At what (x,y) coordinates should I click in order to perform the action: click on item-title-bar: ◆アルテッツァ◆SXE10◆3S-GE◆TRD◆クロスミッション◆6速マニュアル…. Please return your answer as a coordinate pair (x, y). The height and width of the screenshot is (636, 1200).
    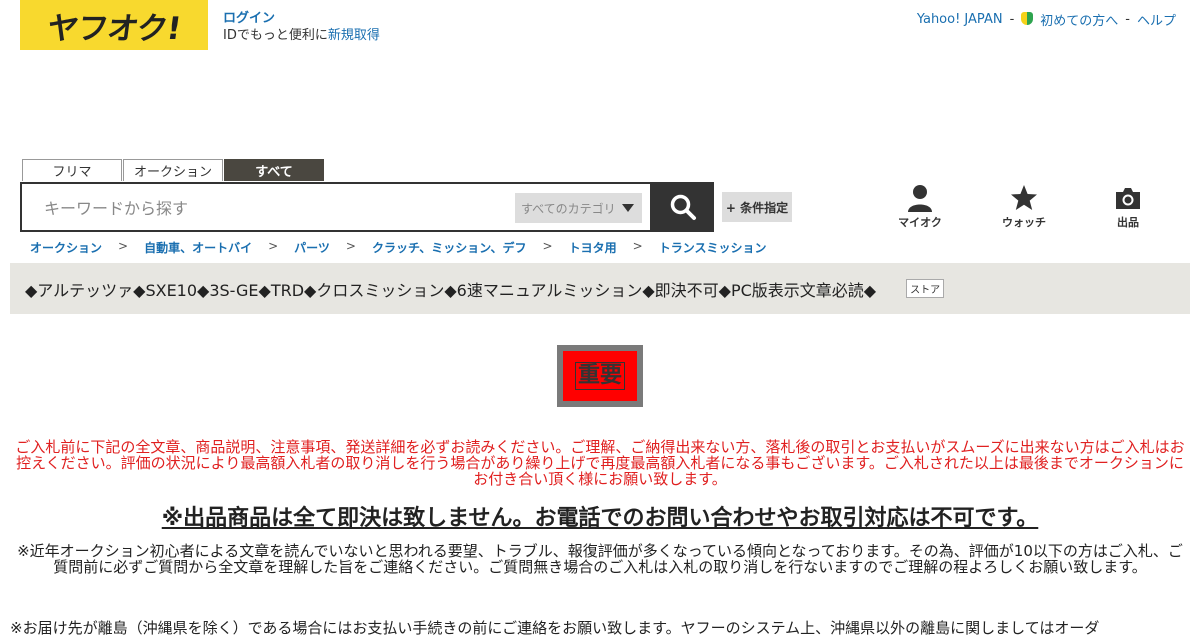
    Looking at the image, I should click on (600, 288).